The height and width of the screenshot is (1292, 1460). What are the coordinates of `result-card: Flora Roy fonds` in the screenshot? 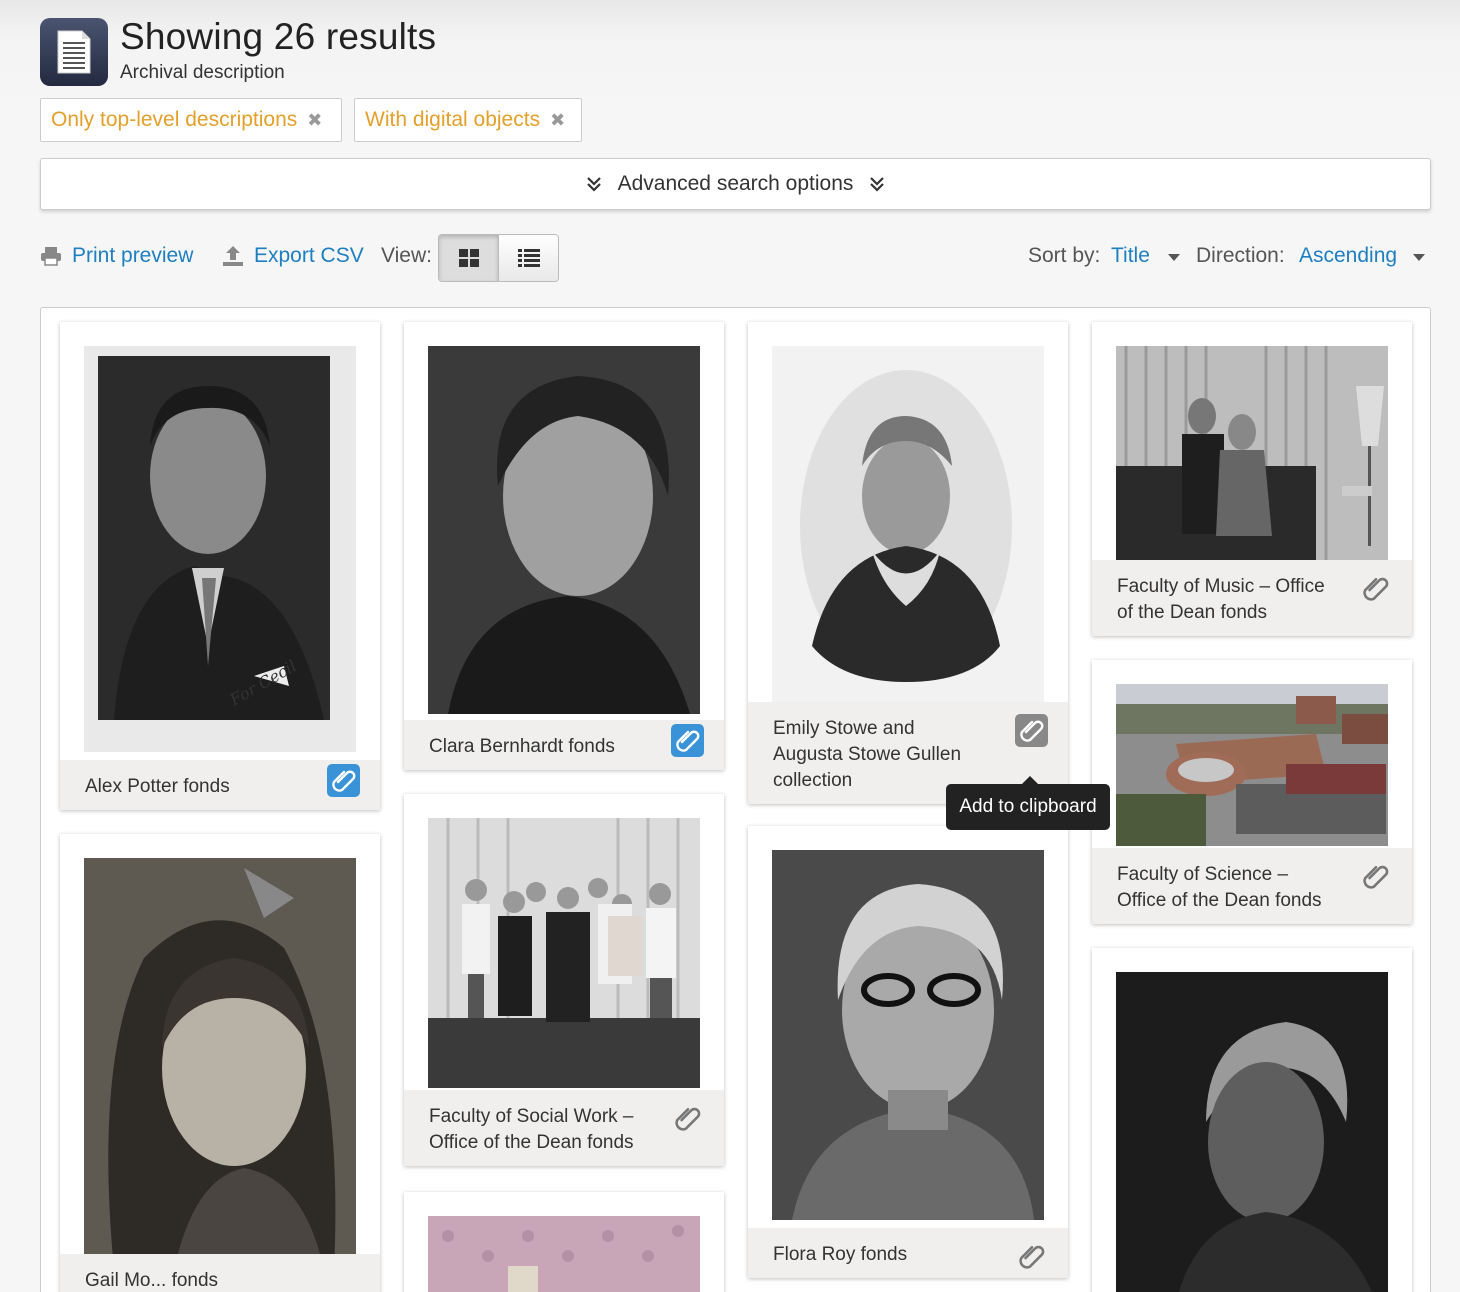 It's located at (908, 1052).